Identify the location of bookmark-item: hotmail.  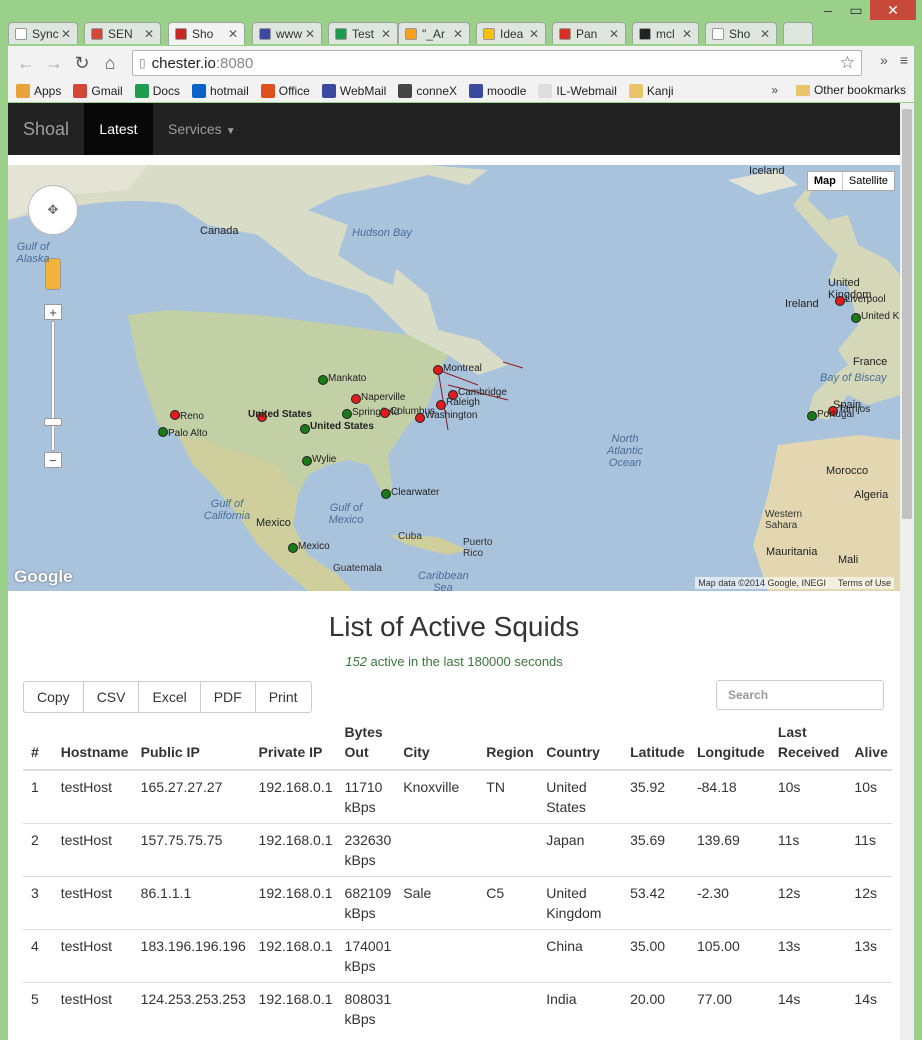
(220, 91).